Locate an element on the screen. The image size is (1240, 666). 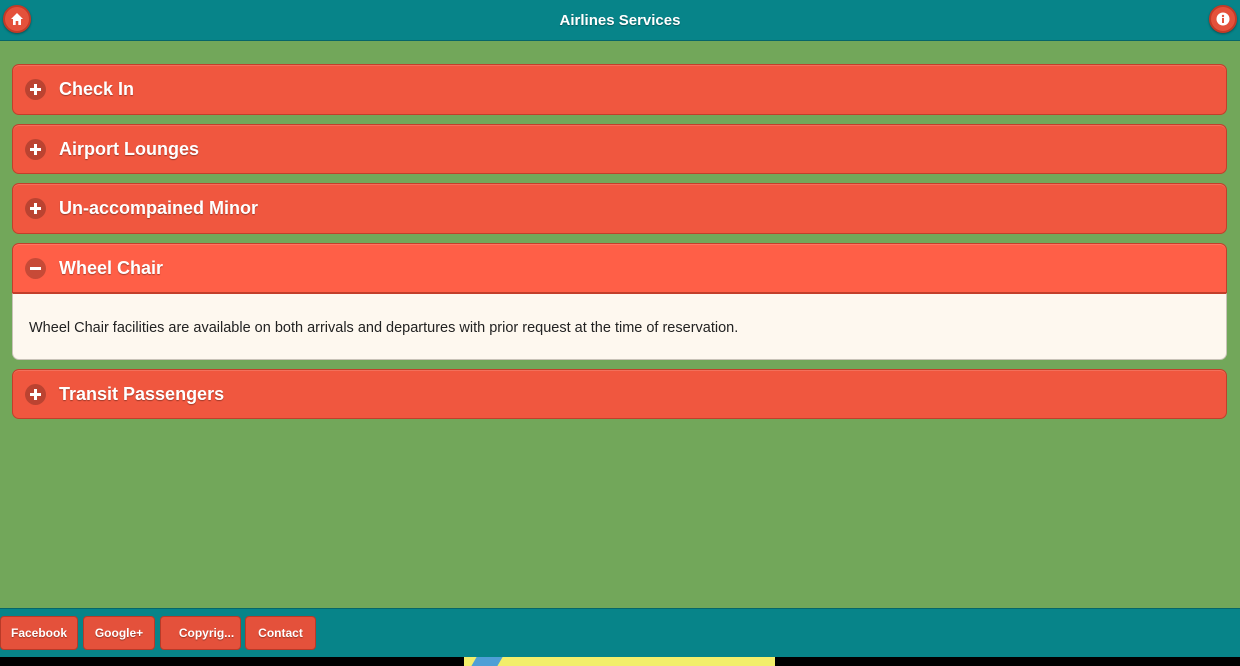
contact-button: Contact is located at coordinates (280, 633).